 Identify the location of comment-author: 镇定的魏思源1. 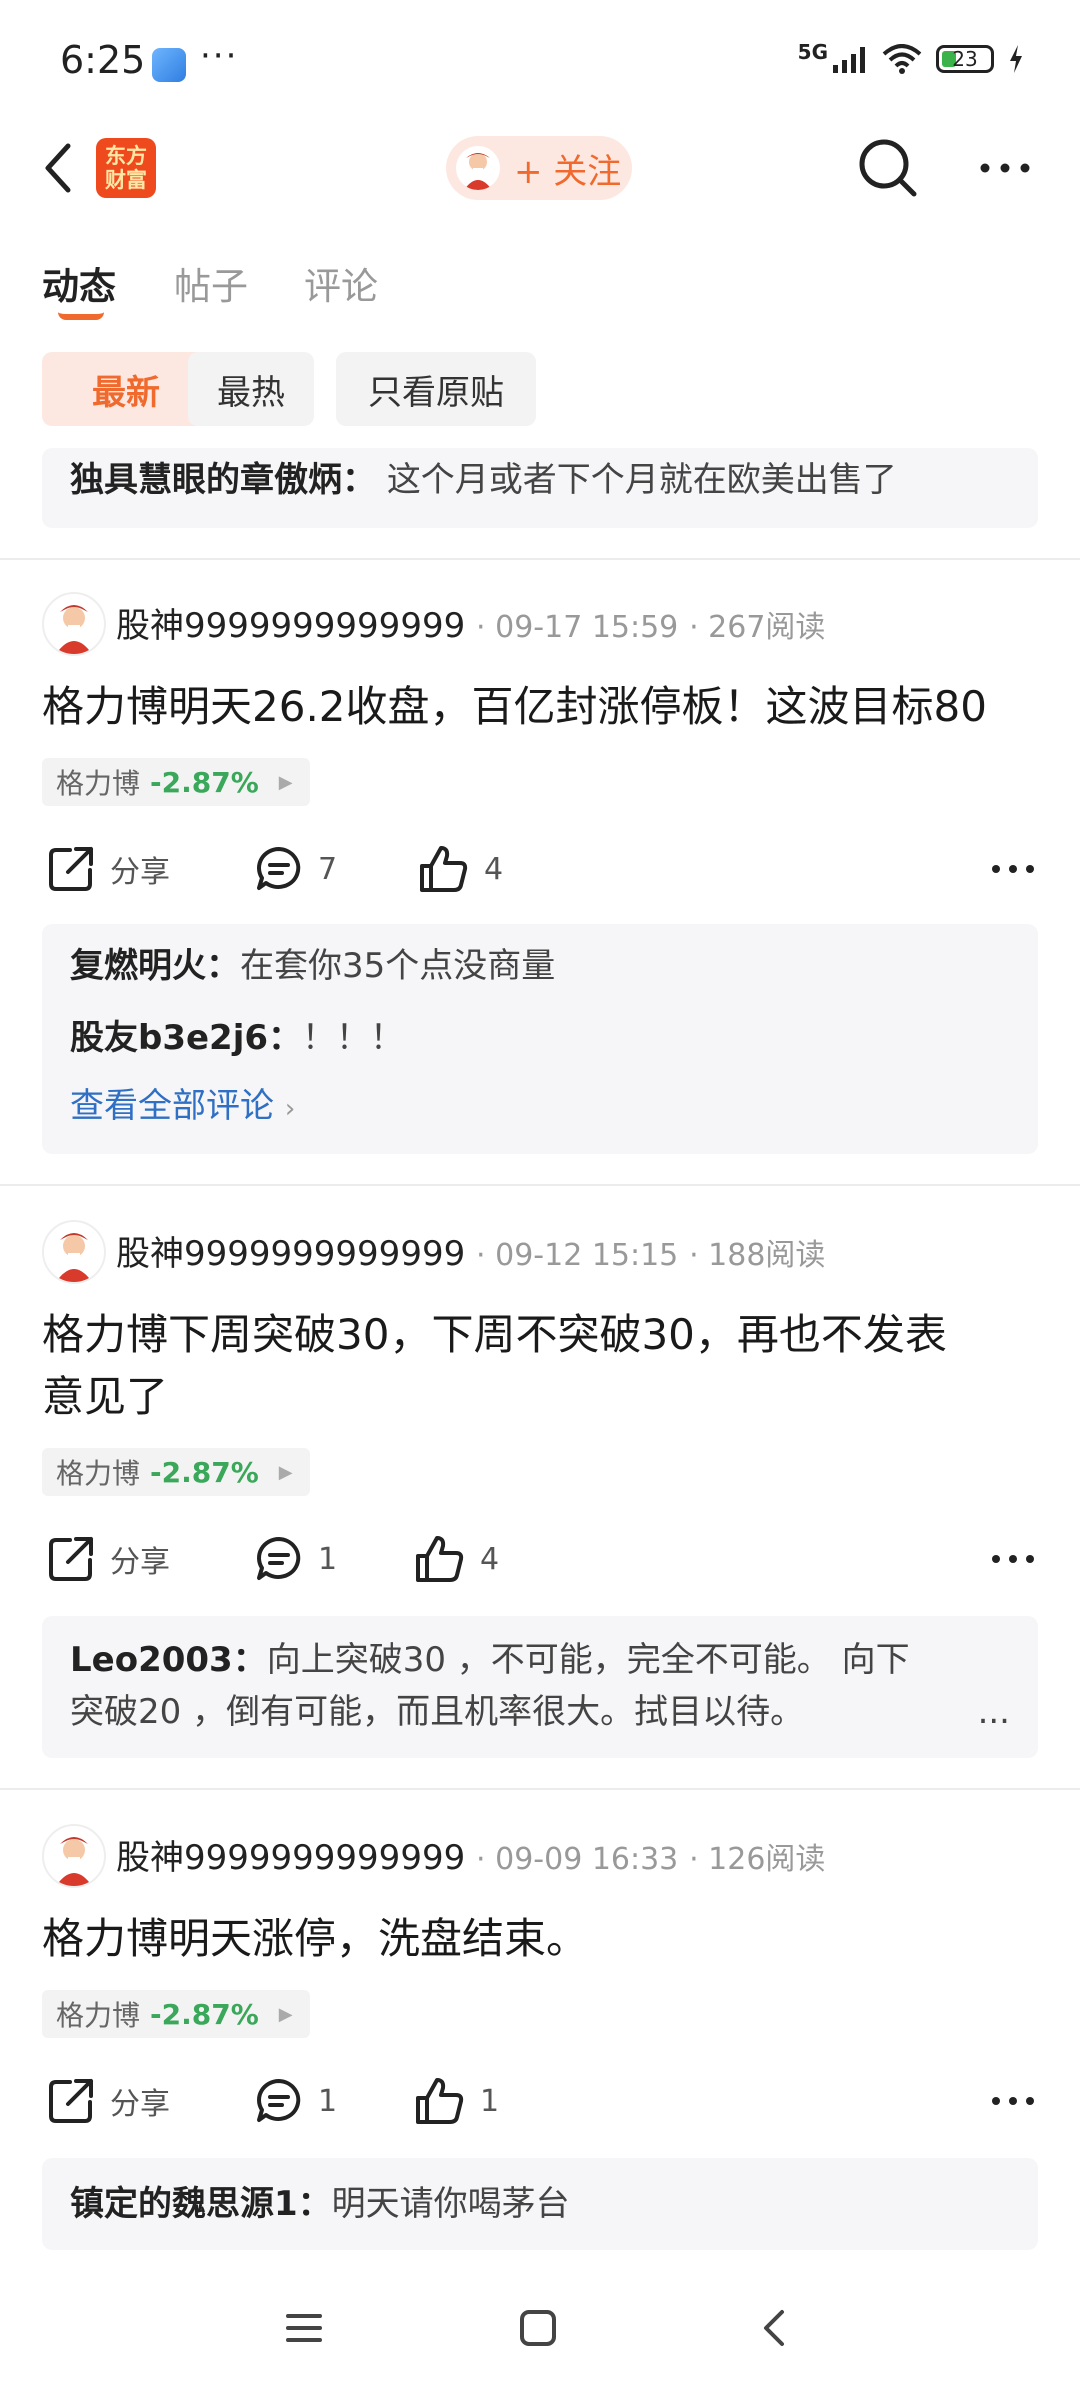
(184, 2204).